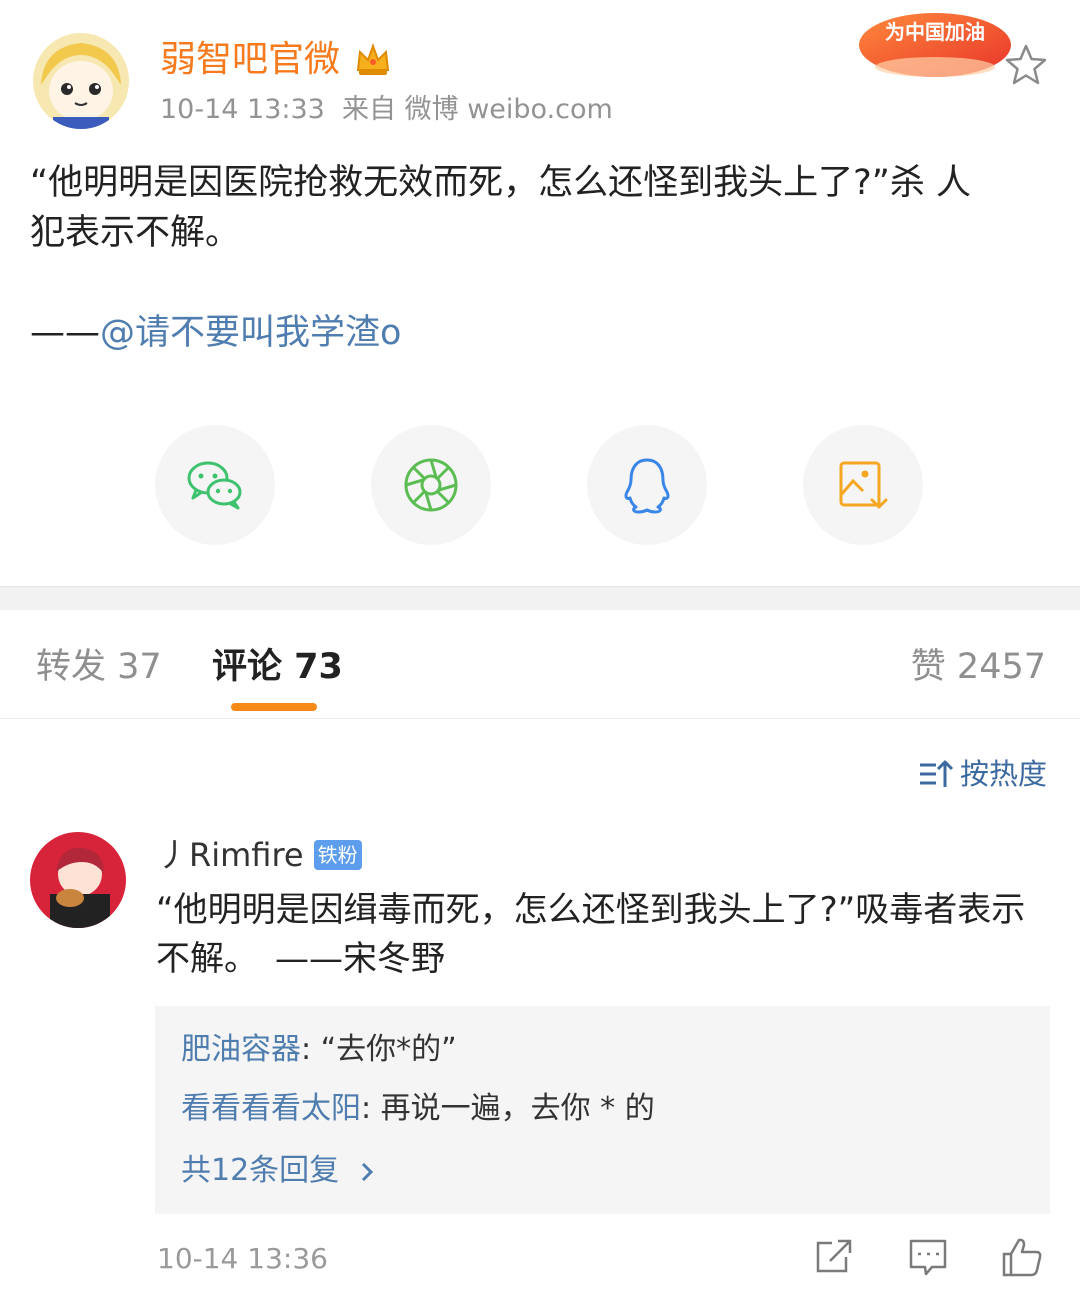 The image size is (1080, 1295). Describe the element at coordinates (81, 81) in the screenshot. I see `author-avatar` at that location.